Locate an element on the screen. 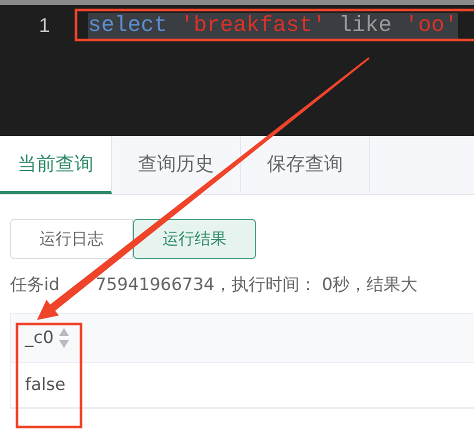  tab: 当前查询 is located at coordinates (56, 165).